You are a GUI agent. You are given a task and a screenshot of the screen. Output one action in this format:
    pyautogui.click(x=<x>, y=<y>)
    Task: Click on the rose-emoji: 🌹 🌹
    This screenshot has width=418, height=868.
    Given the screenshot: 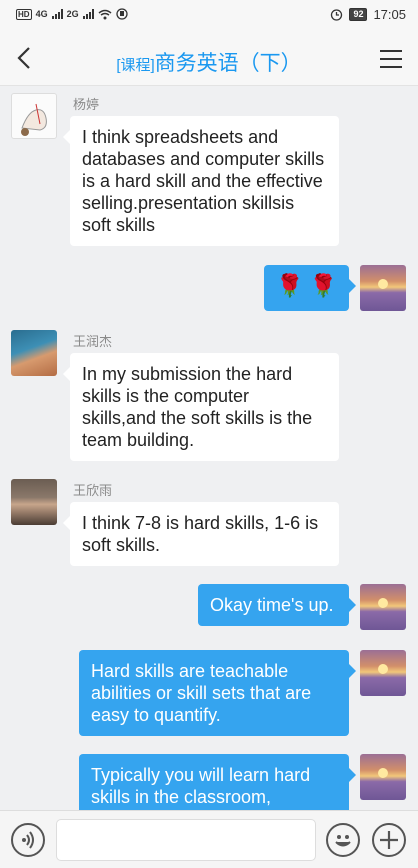 What is the action you would take?
    pyautogui.click(x=306, y=285)
    